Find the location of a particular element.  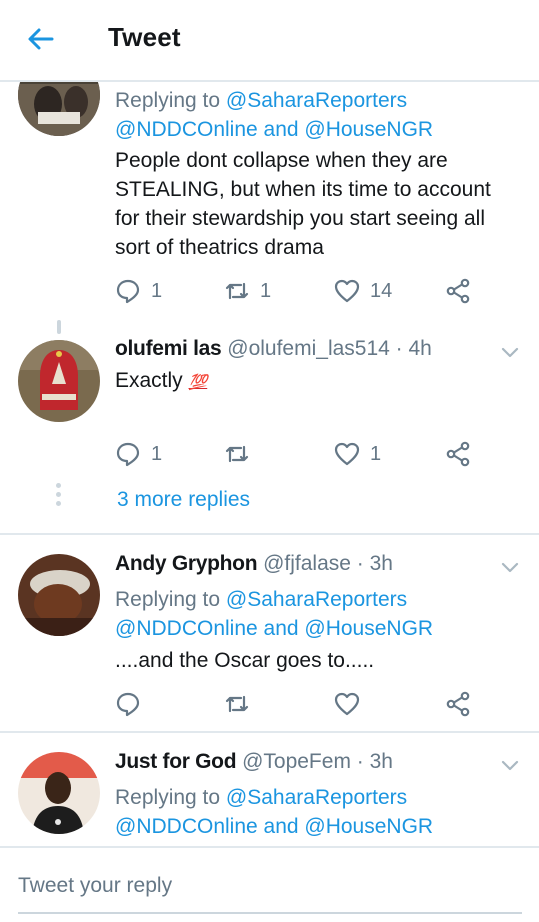

tweet-text: Exactly 💯 is located at coordinates (320, 381).